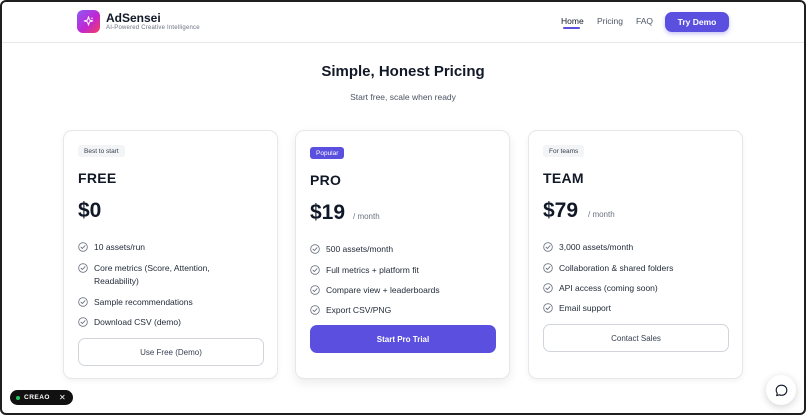 This screenshot has width=806, height=415. I want to click on feature-text: Collaboration & shared folders, so click(616, 268).